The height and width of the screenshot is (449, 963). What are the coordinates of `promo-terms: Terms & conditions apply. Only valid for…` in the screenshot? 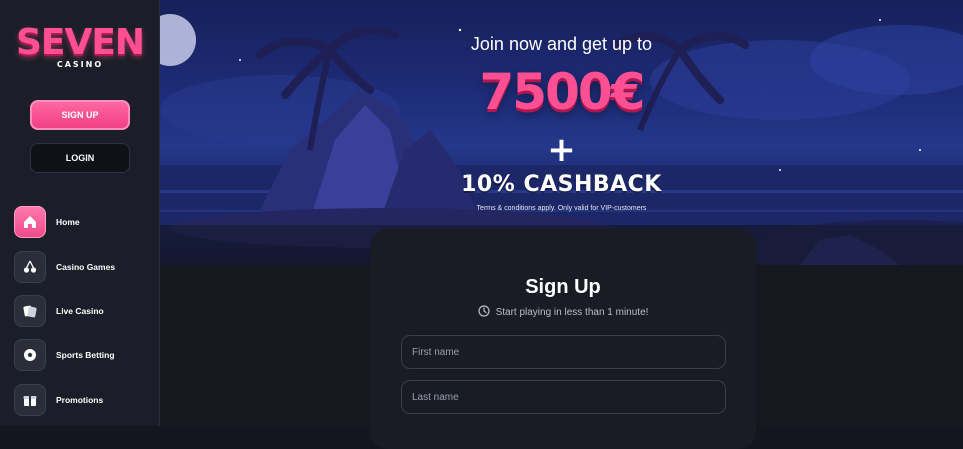 It's located at (561, 208).